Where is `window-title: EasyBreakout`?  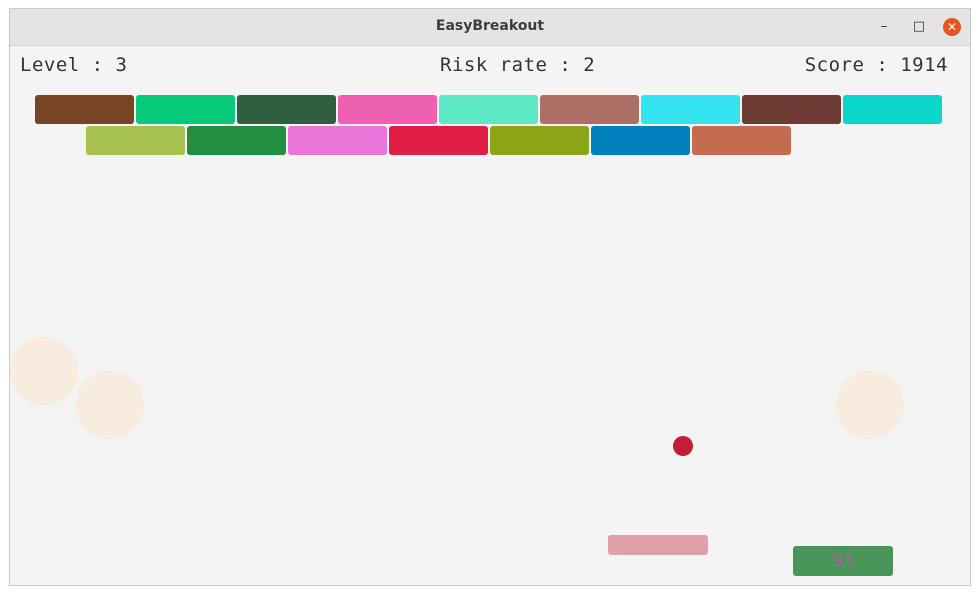 window-title: EasyBreakout is located at coordinates (490, 26).